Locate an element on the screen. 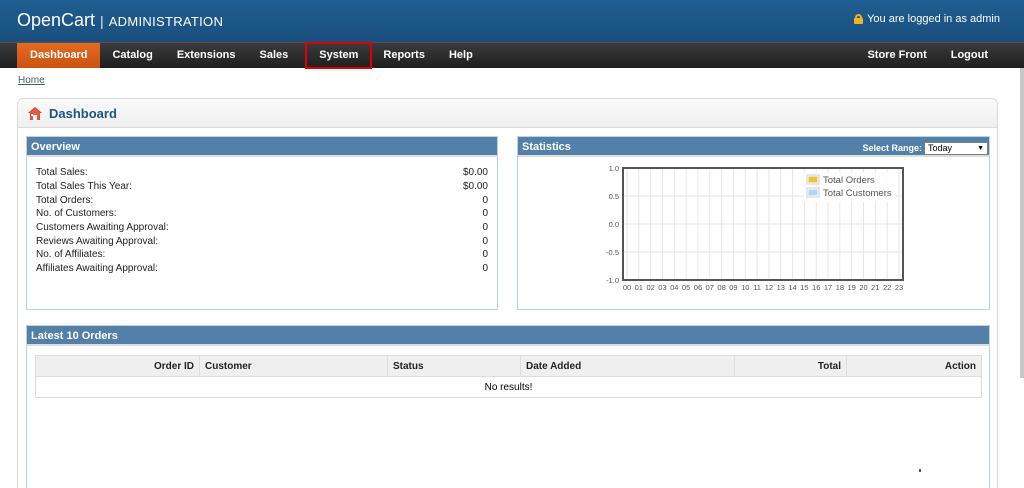 Image resolution: width=1024 pixels, height=488 pixels. menu-item-store-front: Store Front is located at coordinates (896, 55).